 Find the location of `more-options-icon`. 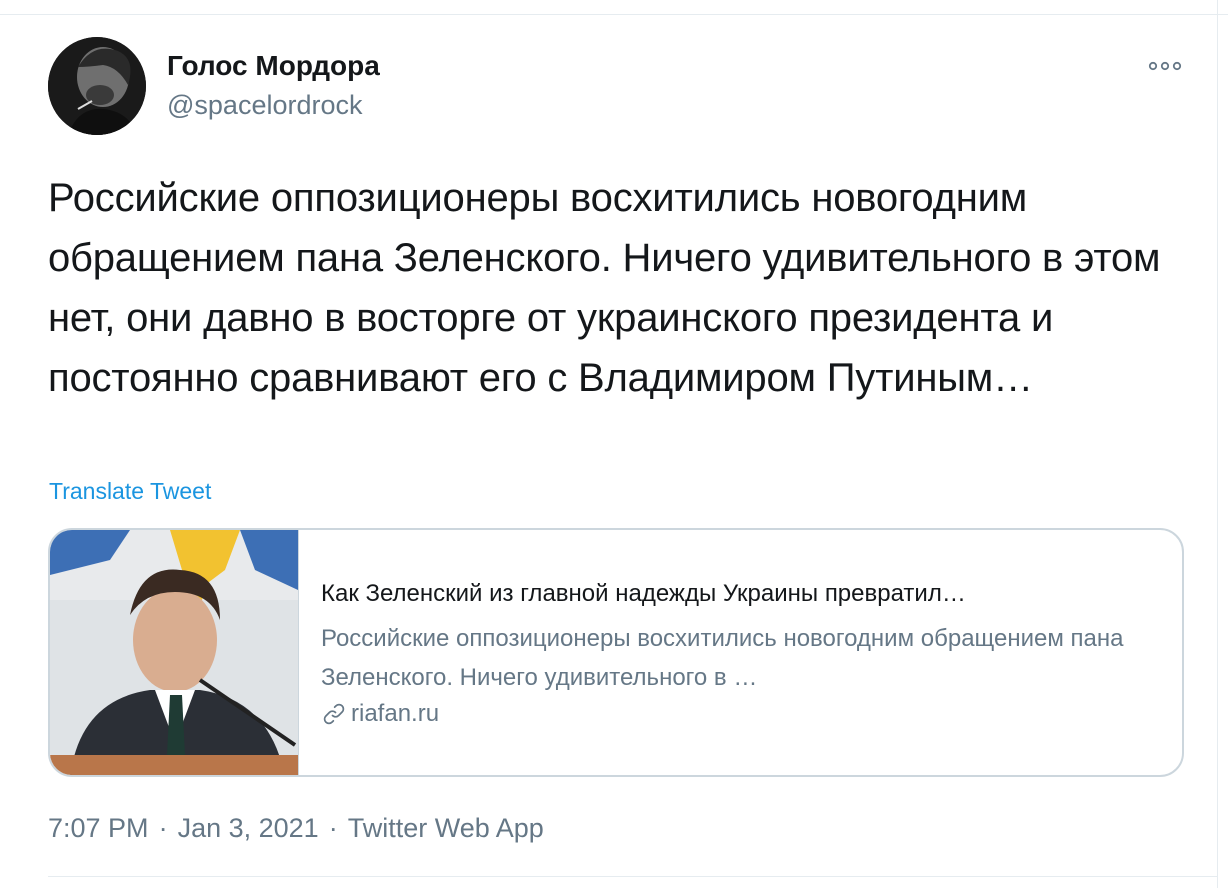

more-options-icon is located at coordinates (1165, 66).